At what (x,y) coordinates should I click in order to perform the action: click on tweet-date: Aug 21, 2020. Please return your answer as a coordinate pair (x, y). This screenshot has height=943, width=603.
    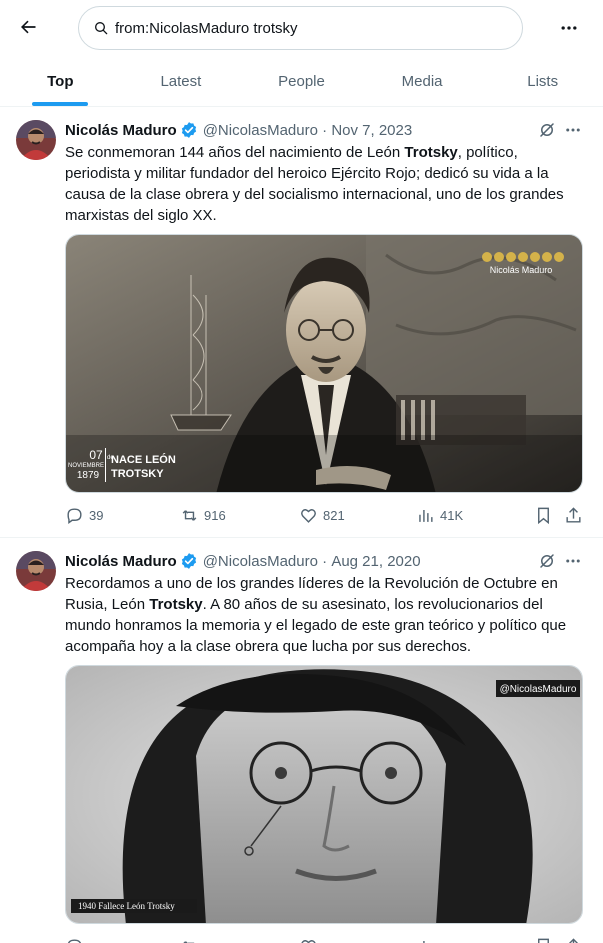
    Looking at the image, I should click on (375, 561).